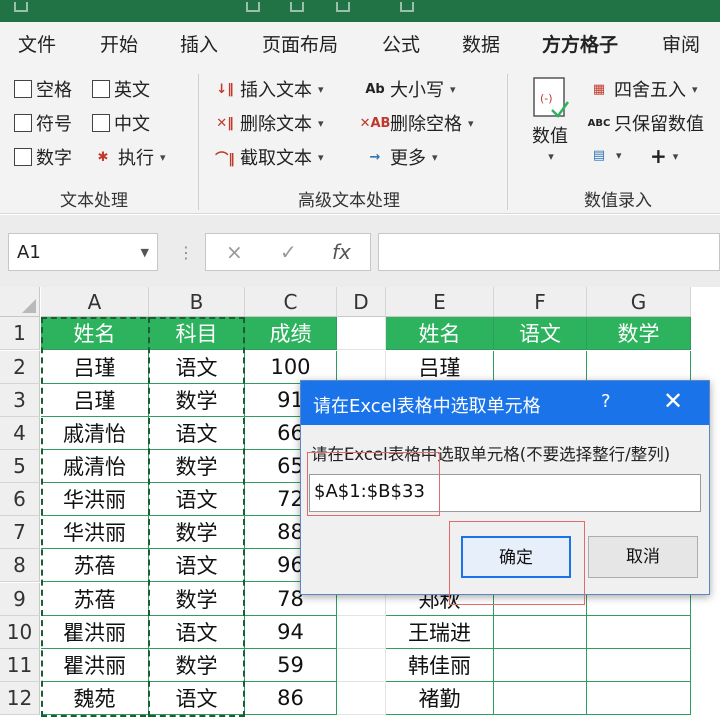  What do you see at coordinates (268, 157) in the screenshot?
I see `extract-text-button: ⌒‖ 截取文本 ▾` at bounding box center [268, 157].